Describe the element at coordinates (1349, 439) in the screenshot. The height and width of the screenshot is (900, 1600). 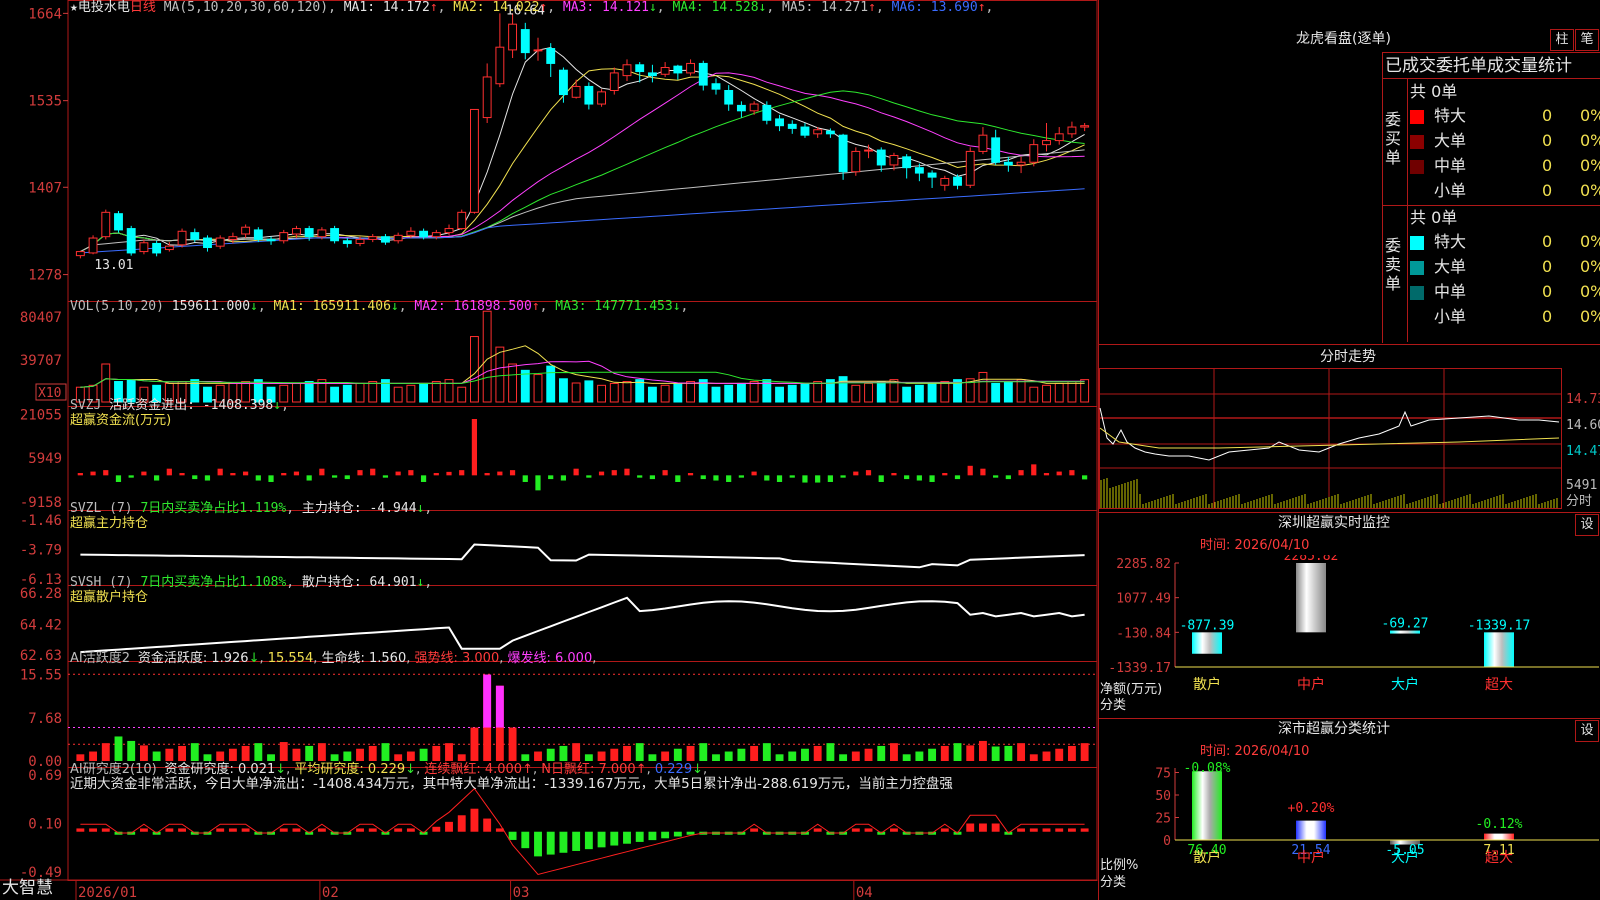
I see `intraday-chart` at that location.